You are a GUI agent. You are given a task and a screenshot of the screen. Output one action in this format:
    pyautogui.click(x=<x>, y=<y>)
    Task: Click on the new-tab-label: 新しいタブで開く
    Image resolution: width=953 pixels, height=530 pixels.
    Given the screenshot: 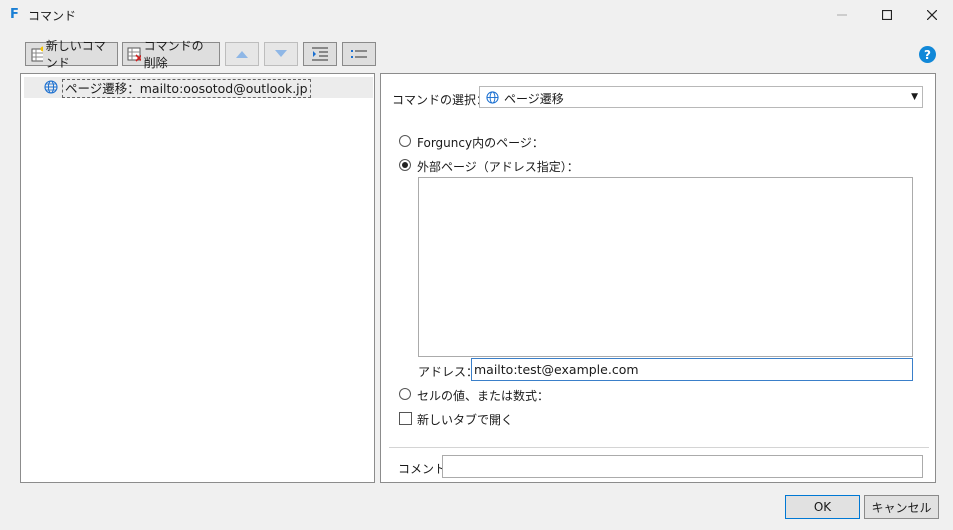 What is the action you would take?
    pyautogui.click(x=465, y=420)
    